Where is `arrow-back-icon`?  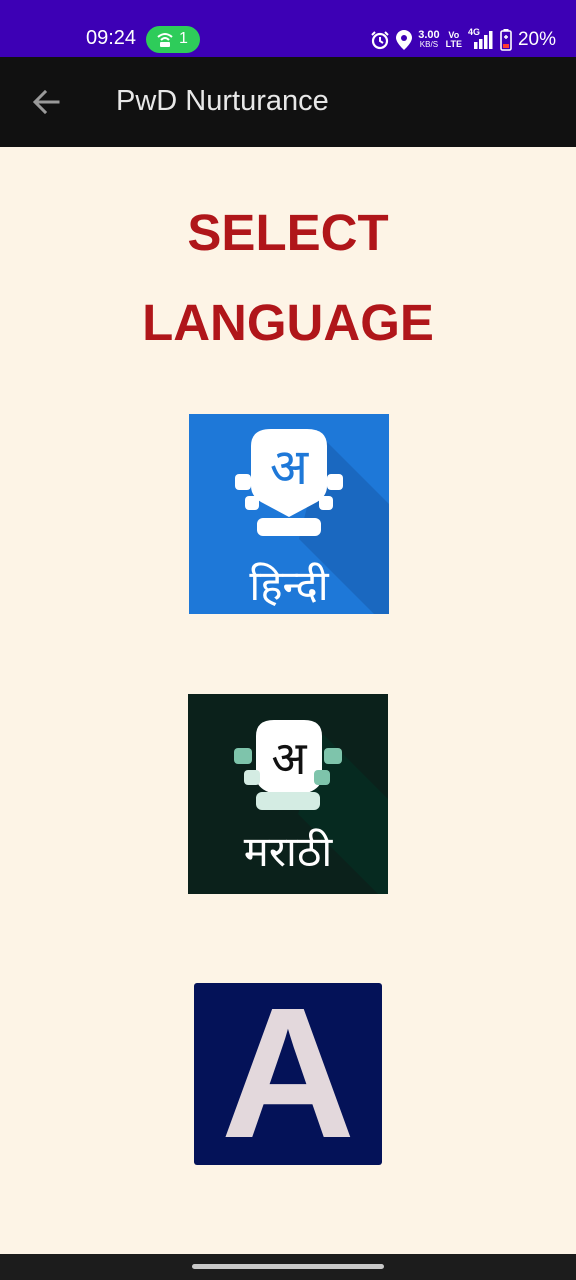
arrow-back-icon is located at coordinates (46, 102).